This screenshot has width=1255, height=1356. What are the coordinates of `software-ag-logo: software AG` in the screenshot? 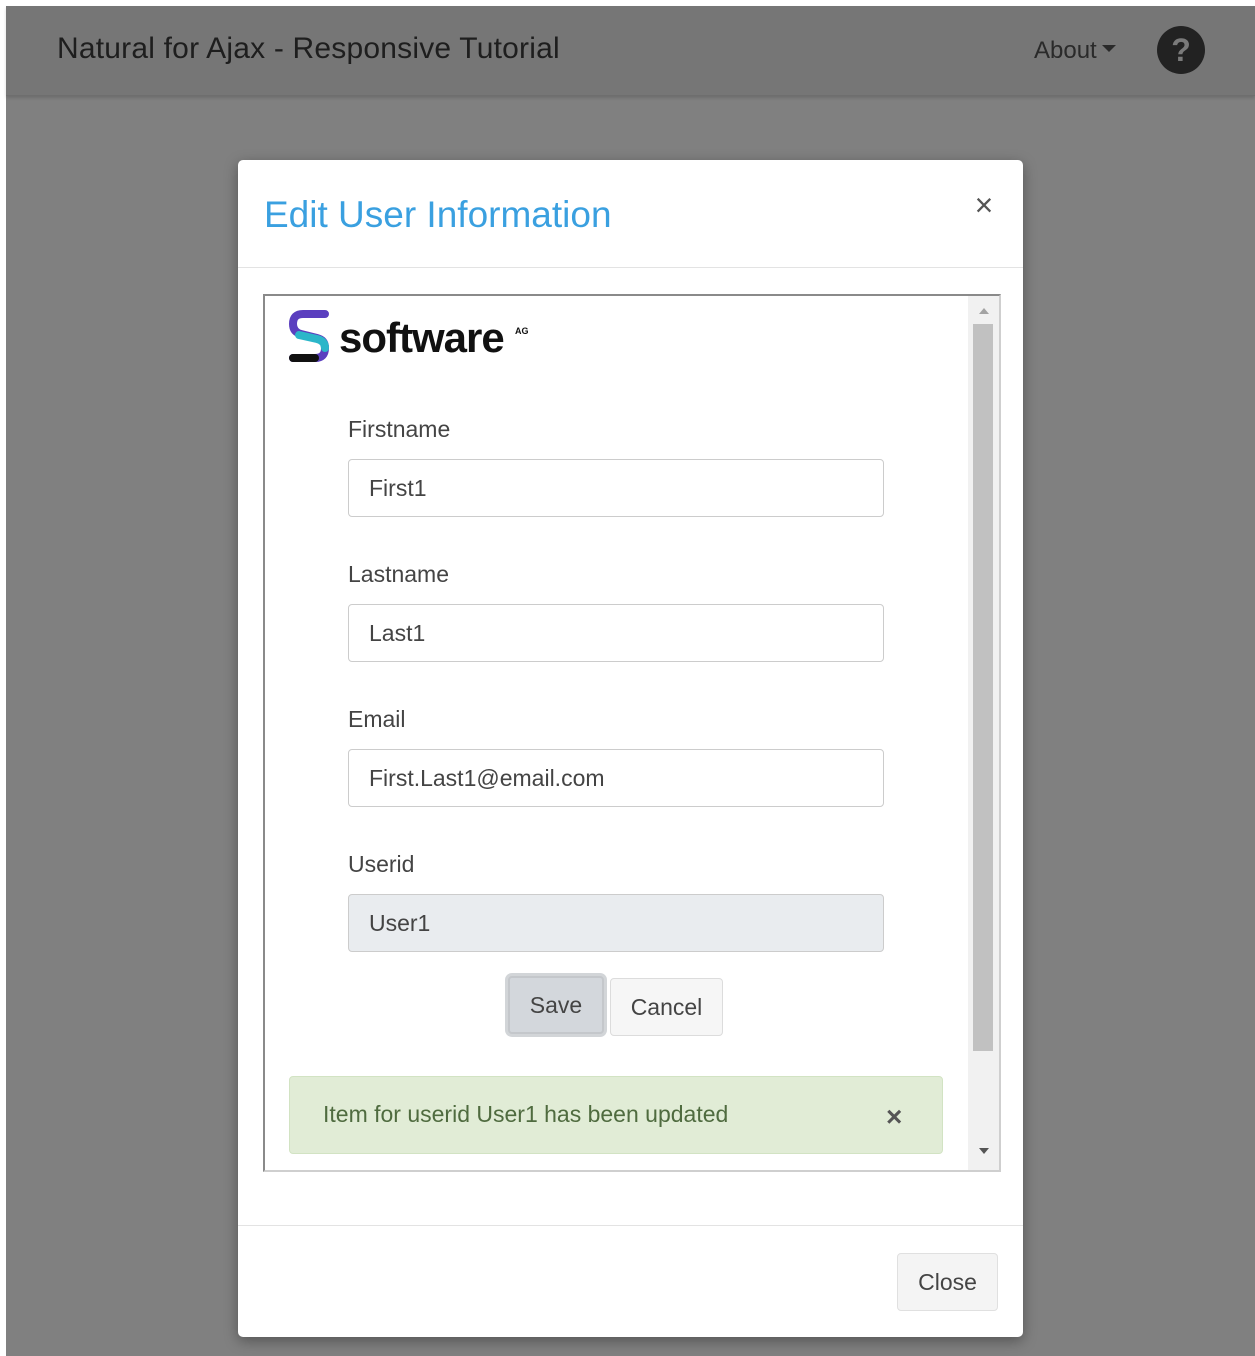 It's located at (418, 336).